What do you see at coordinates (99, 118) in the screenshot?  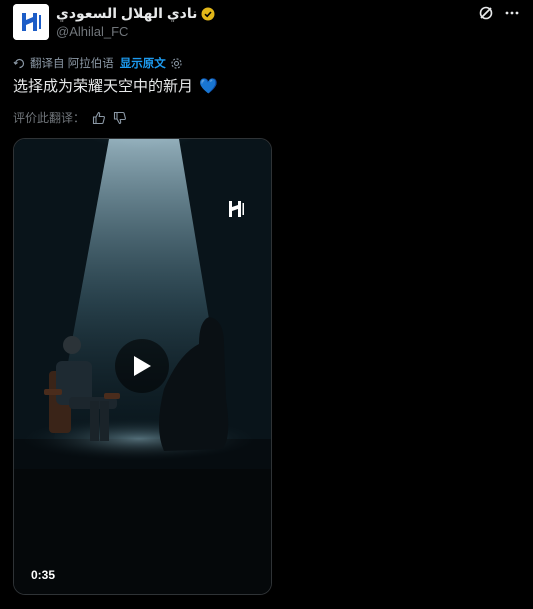 I see `thumbs-up-icon` at bounding box center [99, 118].